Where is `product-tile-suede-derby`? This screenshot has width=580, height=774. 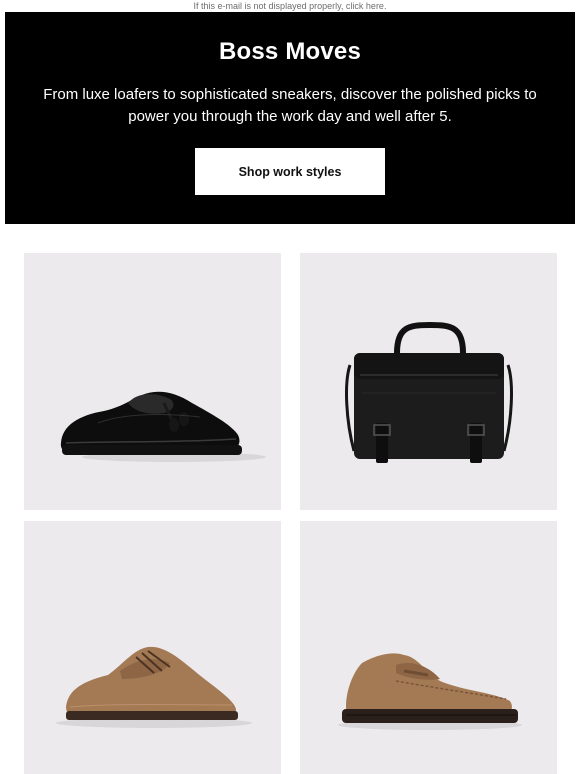 product-tile-suede-derby is located at coordinates (152, 647).